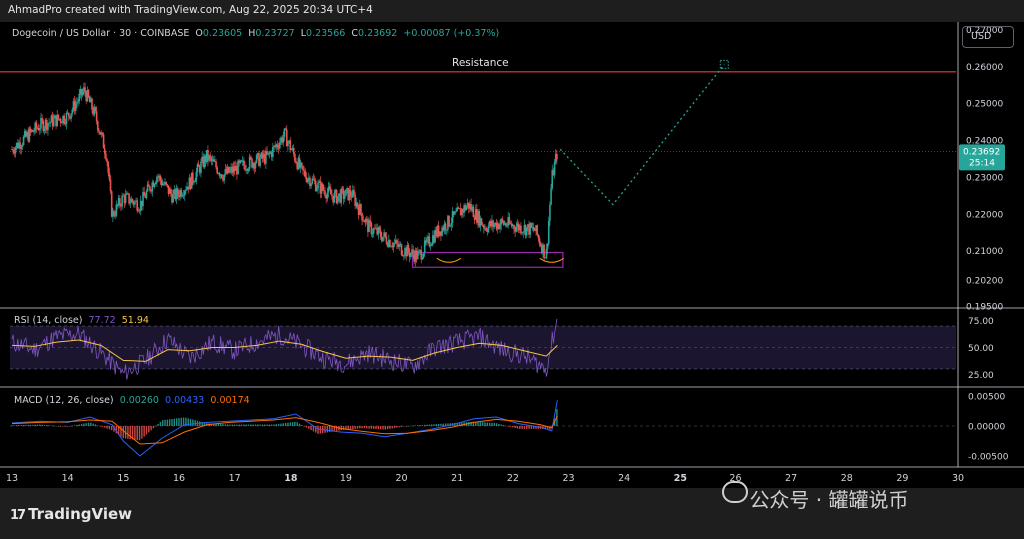  Describe the element at coordinates (984, 178) in the screenshot. I see `price-tick-label: 0.23000` at that location.